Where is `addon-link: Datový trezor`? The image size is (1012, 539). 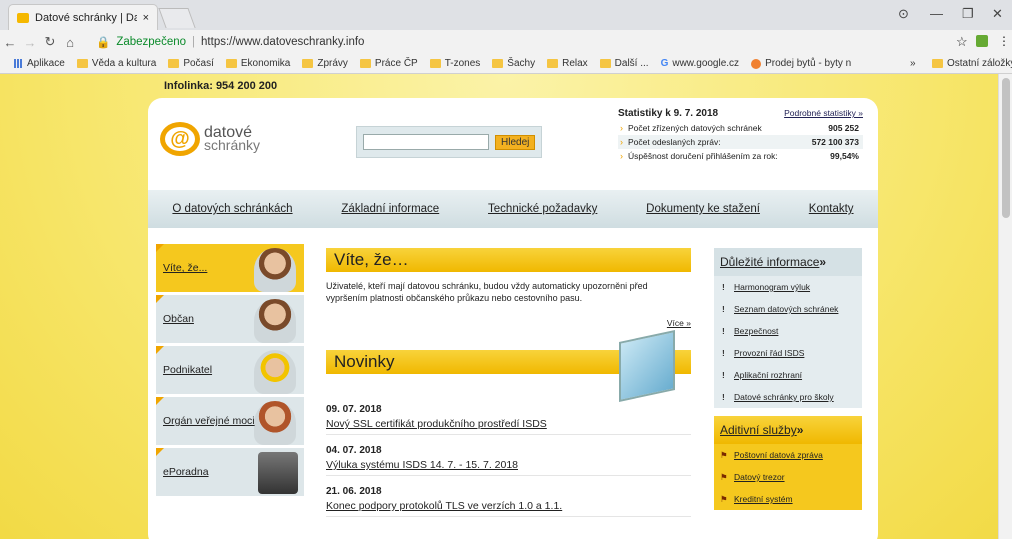
addon-link: Datový trezor is located at coordinates (788, 477).